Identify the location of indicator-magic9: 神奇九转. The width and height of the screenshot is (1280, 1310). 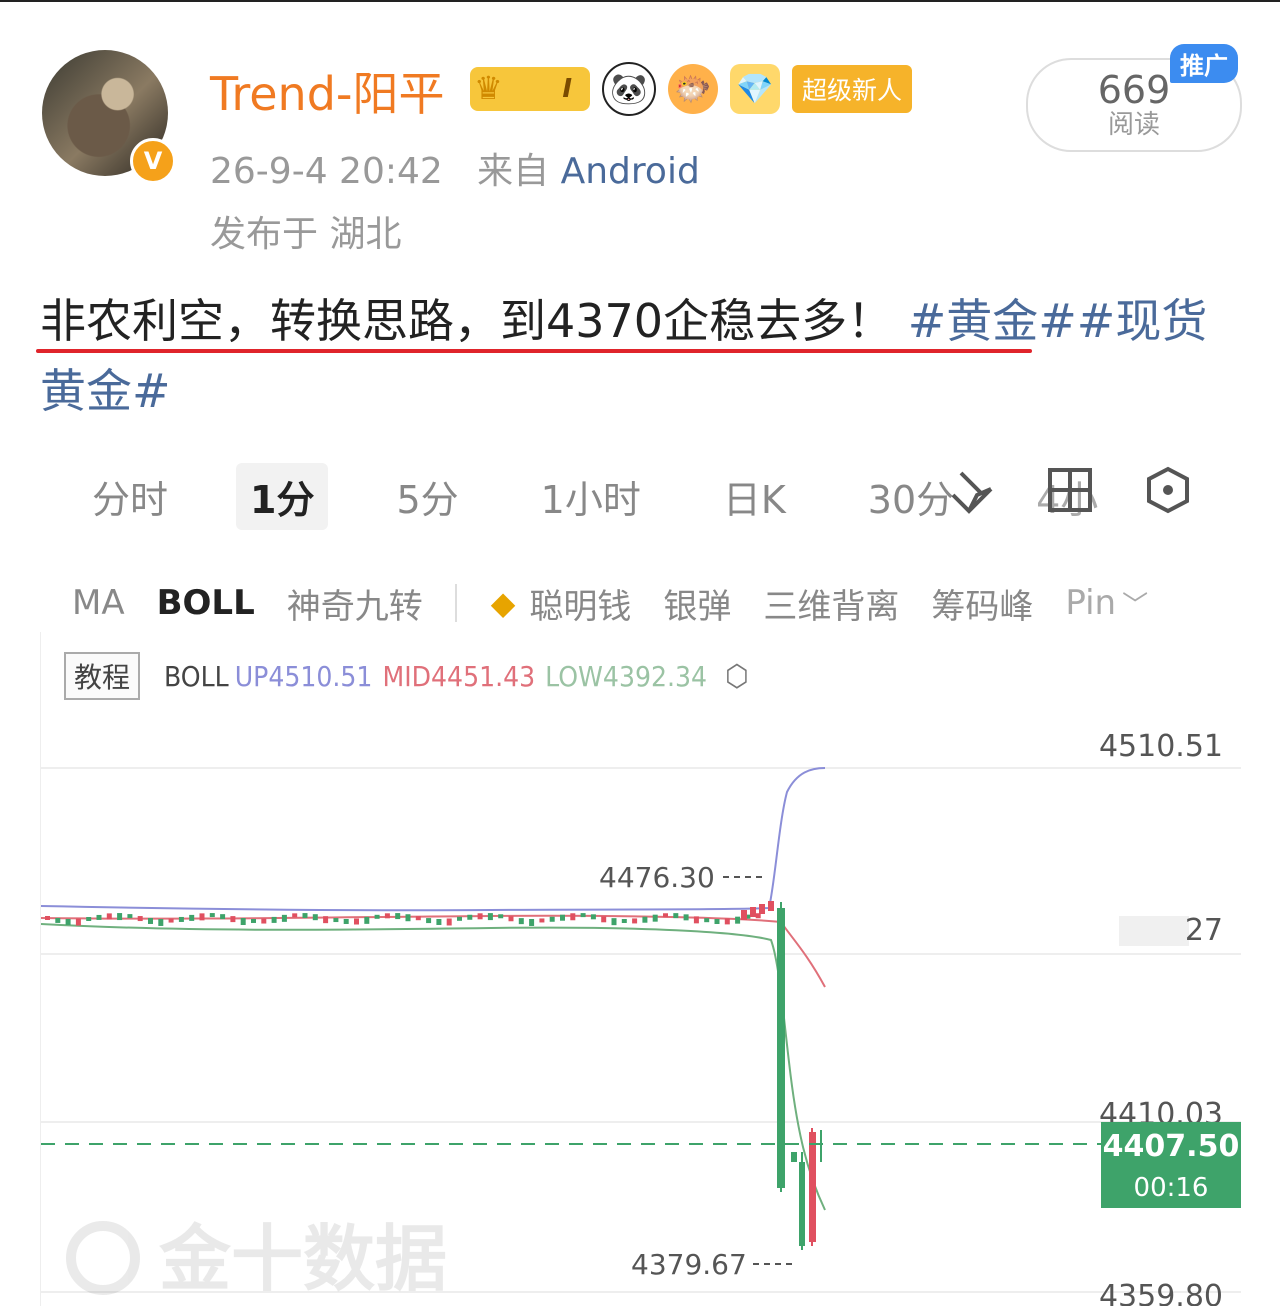
(355, 603).